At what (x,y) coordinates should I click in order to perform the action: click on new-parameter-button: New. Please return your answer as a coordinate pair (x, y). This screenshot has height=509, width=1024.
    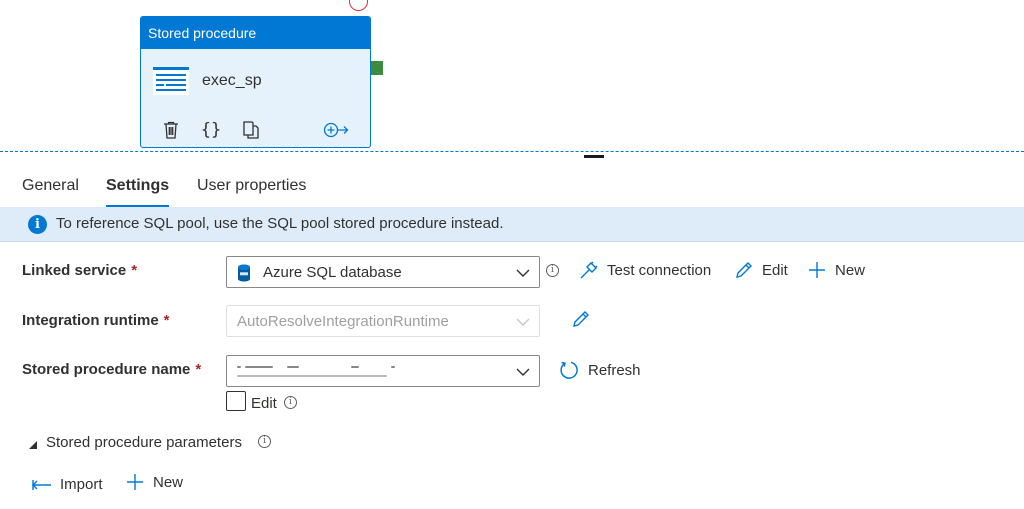
    Looking at the image, I should click on (154, 482).